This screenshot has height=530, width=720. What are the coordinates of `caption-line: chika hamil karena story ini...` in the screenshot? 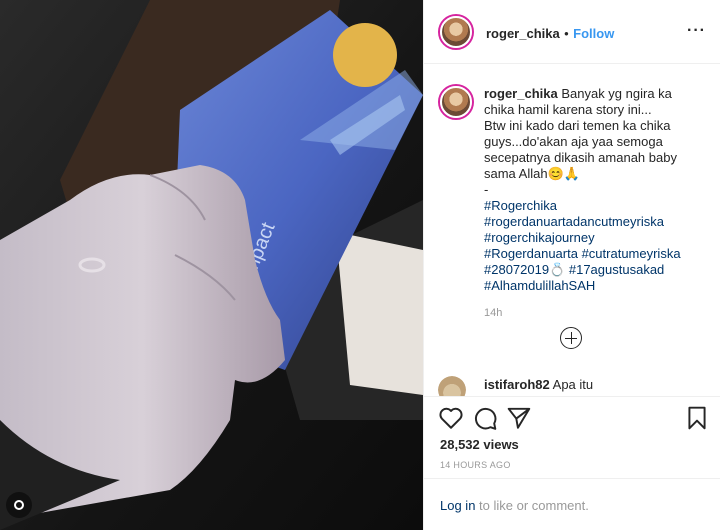 It's located at (568, 109).